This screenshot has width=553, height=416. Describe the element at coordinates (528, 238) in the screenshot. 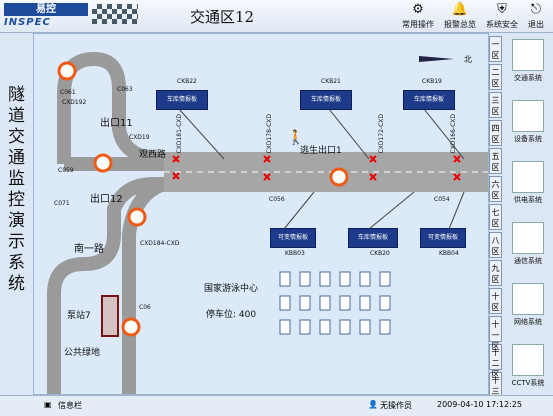

I see `satellite-dish-icon` at that location.